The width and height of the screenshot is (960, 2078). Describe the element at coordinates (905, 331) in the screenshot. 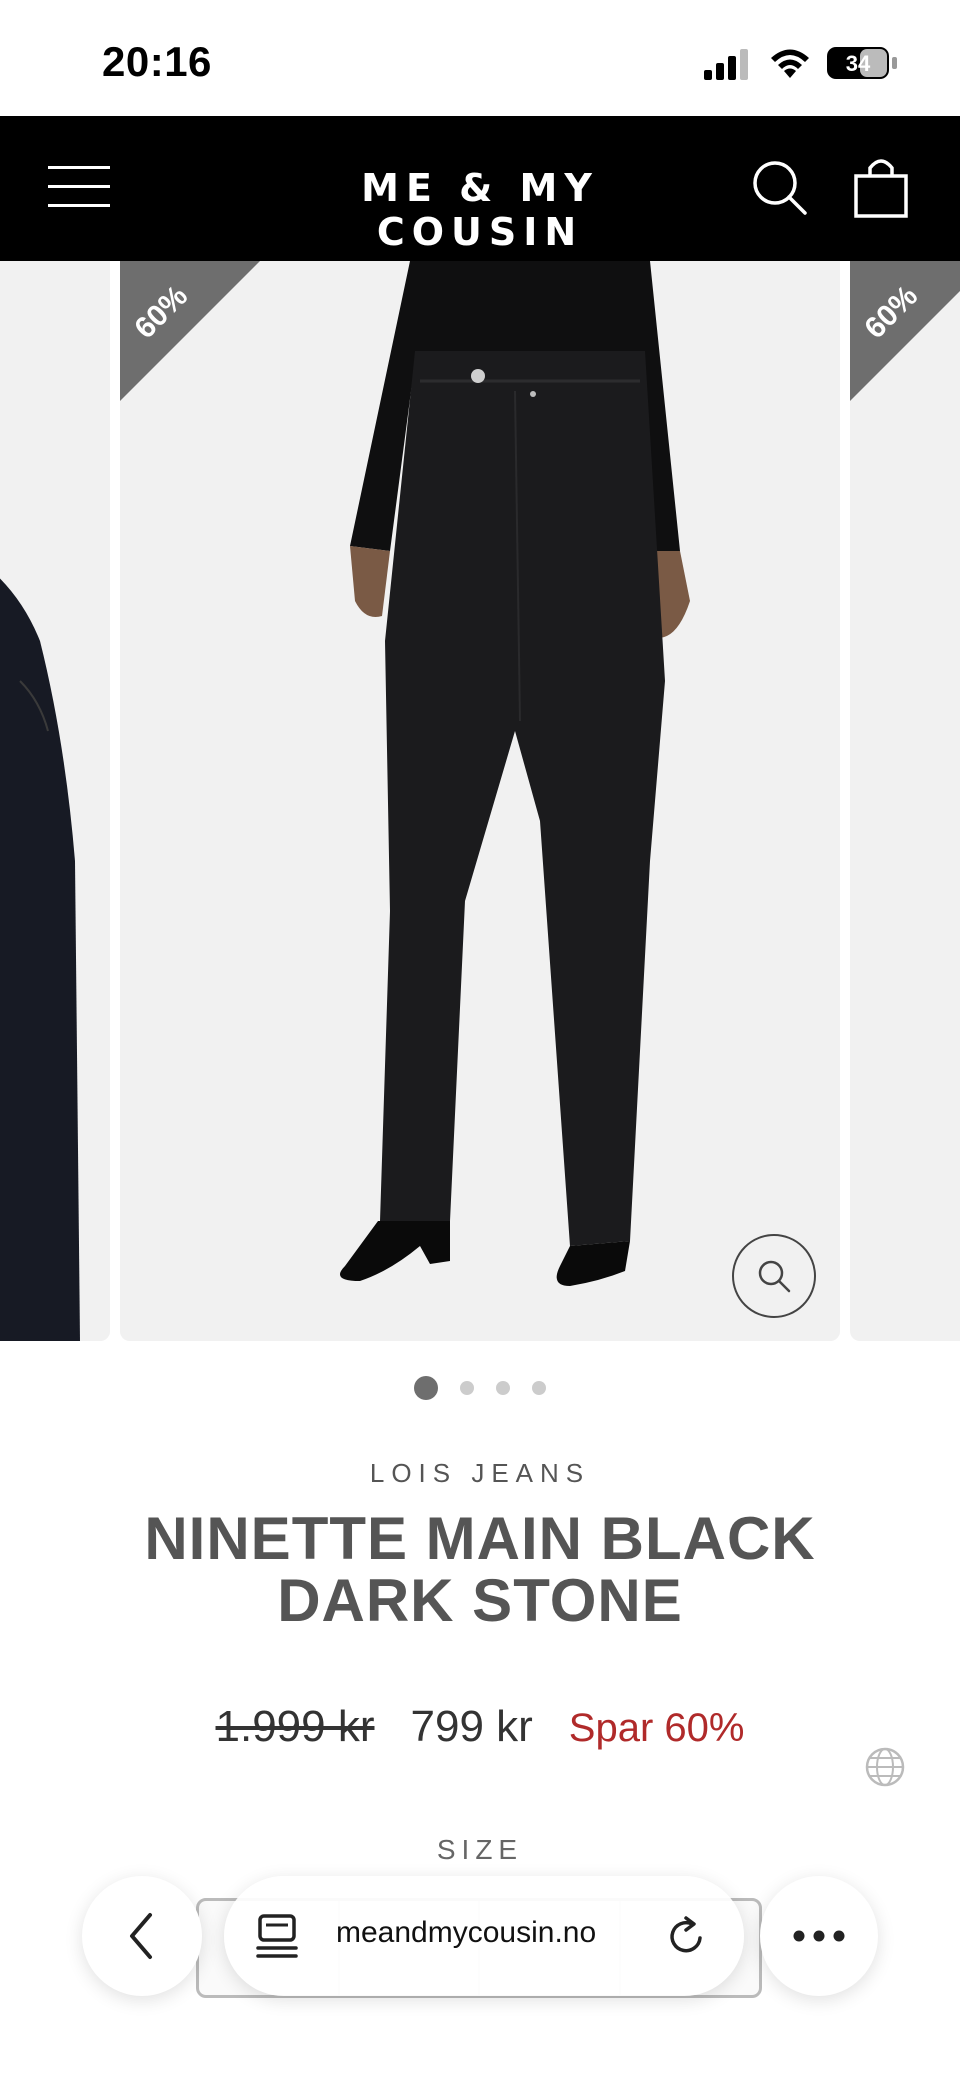

I see `discount-ribbon-next: 60%` at that location.